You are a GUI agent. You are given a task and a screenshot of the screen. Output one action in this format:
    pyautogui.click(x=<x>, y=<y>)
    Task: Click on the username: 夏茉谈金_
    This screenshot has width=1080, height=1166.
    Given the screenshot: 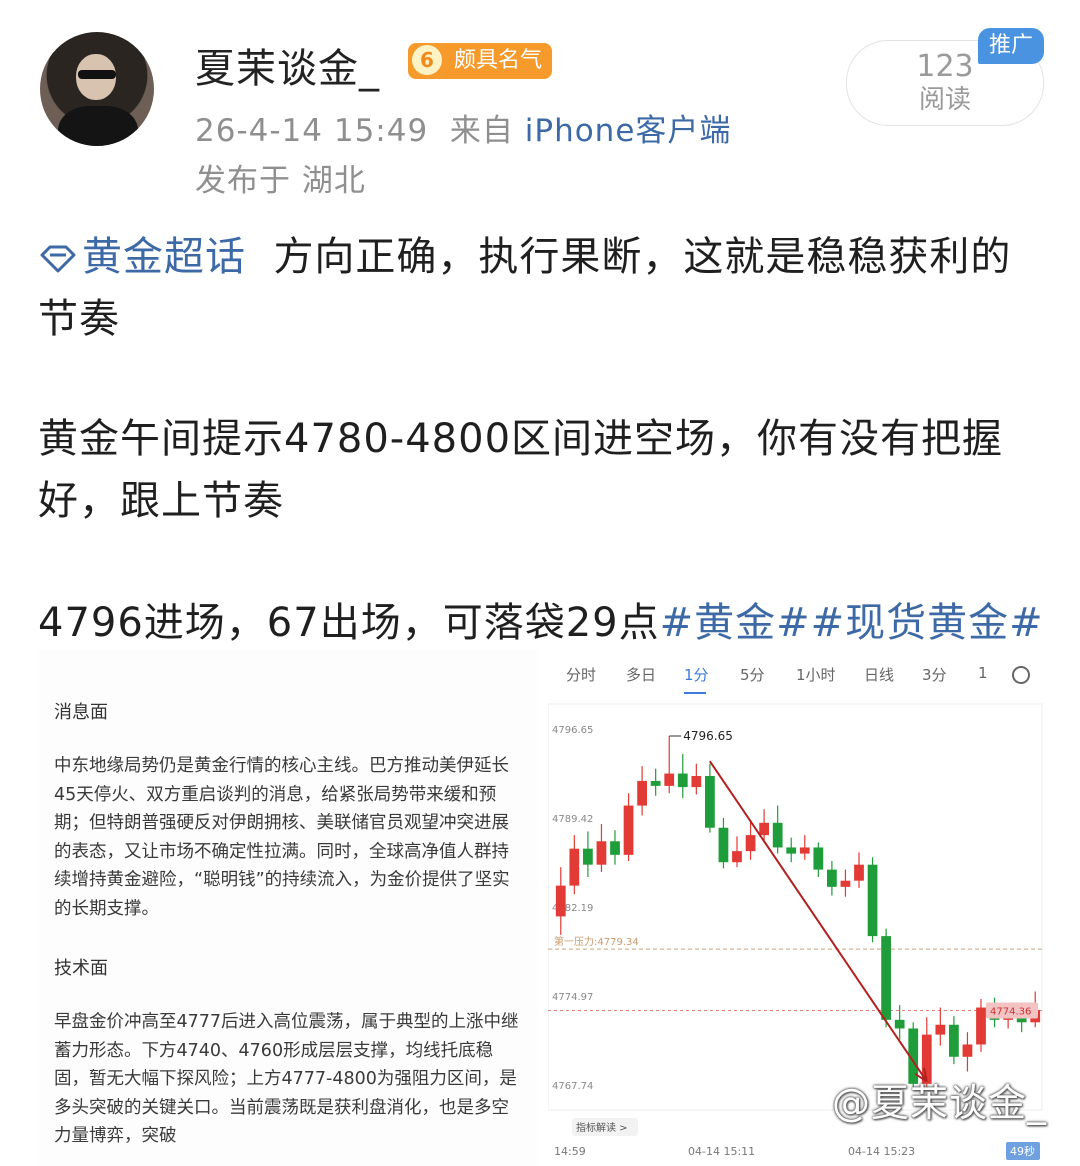 What is the action you would take?
    pyautogui.click(x=287, y=65)
    